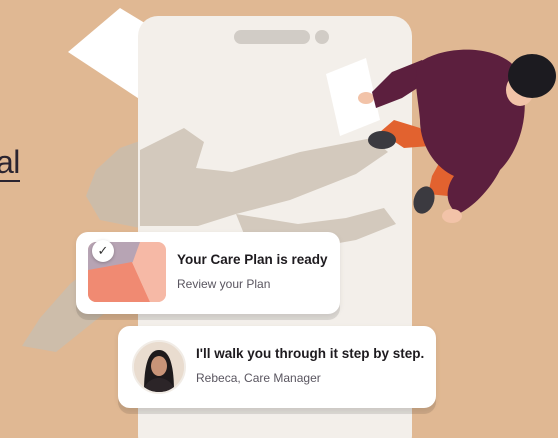  What do you see at coordinates (310, 353) in the screenshot?
I see `message-text: I'll walk you through it step by step.` at bounding box center [310, 353].